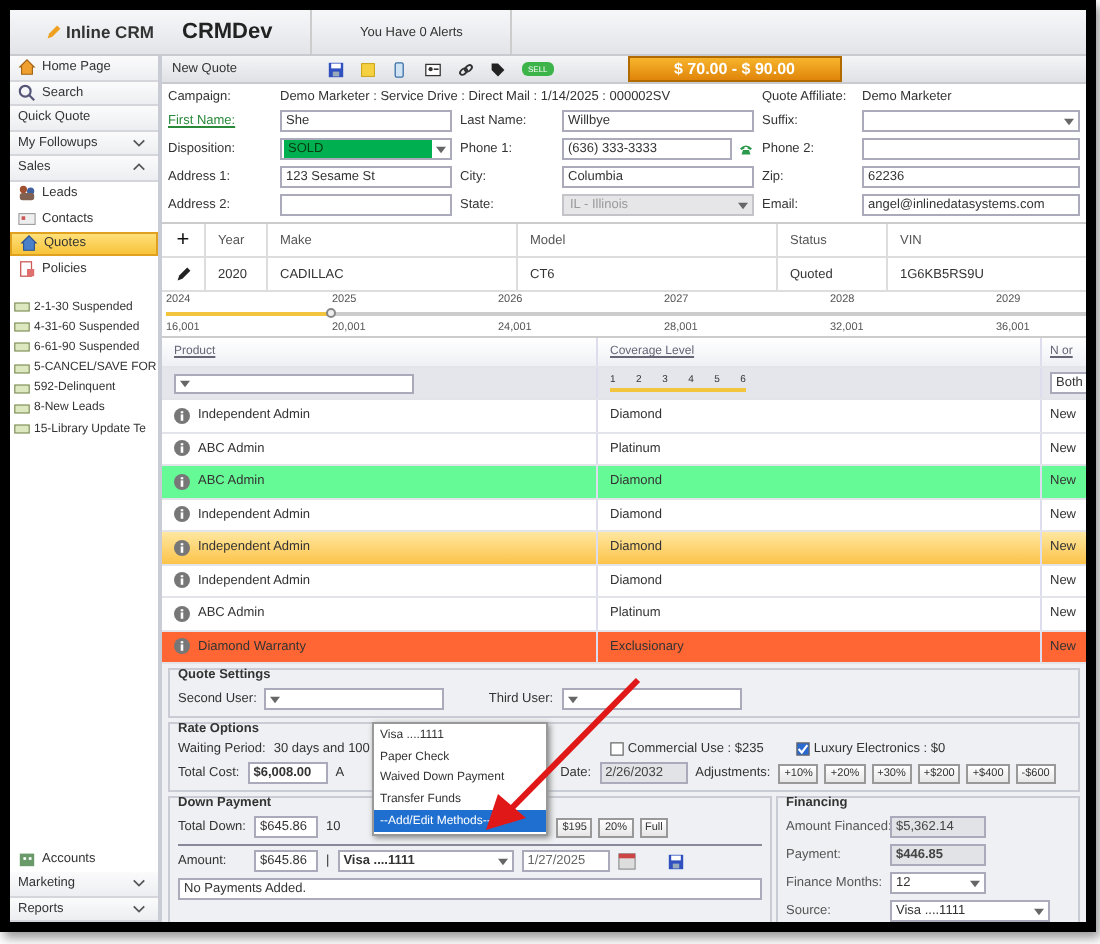 The width and height of the screenshot is (1100, 944). What do you see at coordinates (228, 32) in the screenshot?
I see `environment-name: CRMDev` at bounding box center [228, 32].